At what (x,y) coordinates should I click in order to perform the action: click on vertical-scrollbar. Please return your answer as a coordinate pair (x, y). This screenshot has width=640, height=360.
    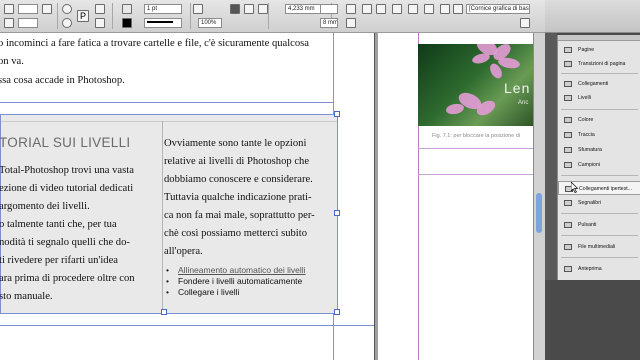
    Looking at the image, I should click on (539, 196).